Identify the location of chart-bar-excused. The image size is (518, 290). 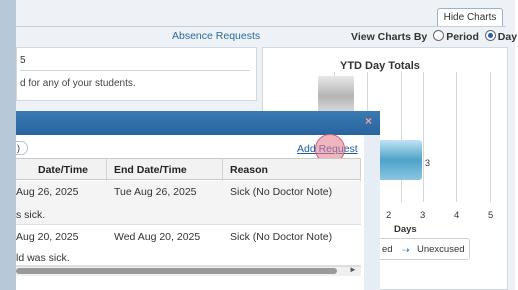
(336, 96).